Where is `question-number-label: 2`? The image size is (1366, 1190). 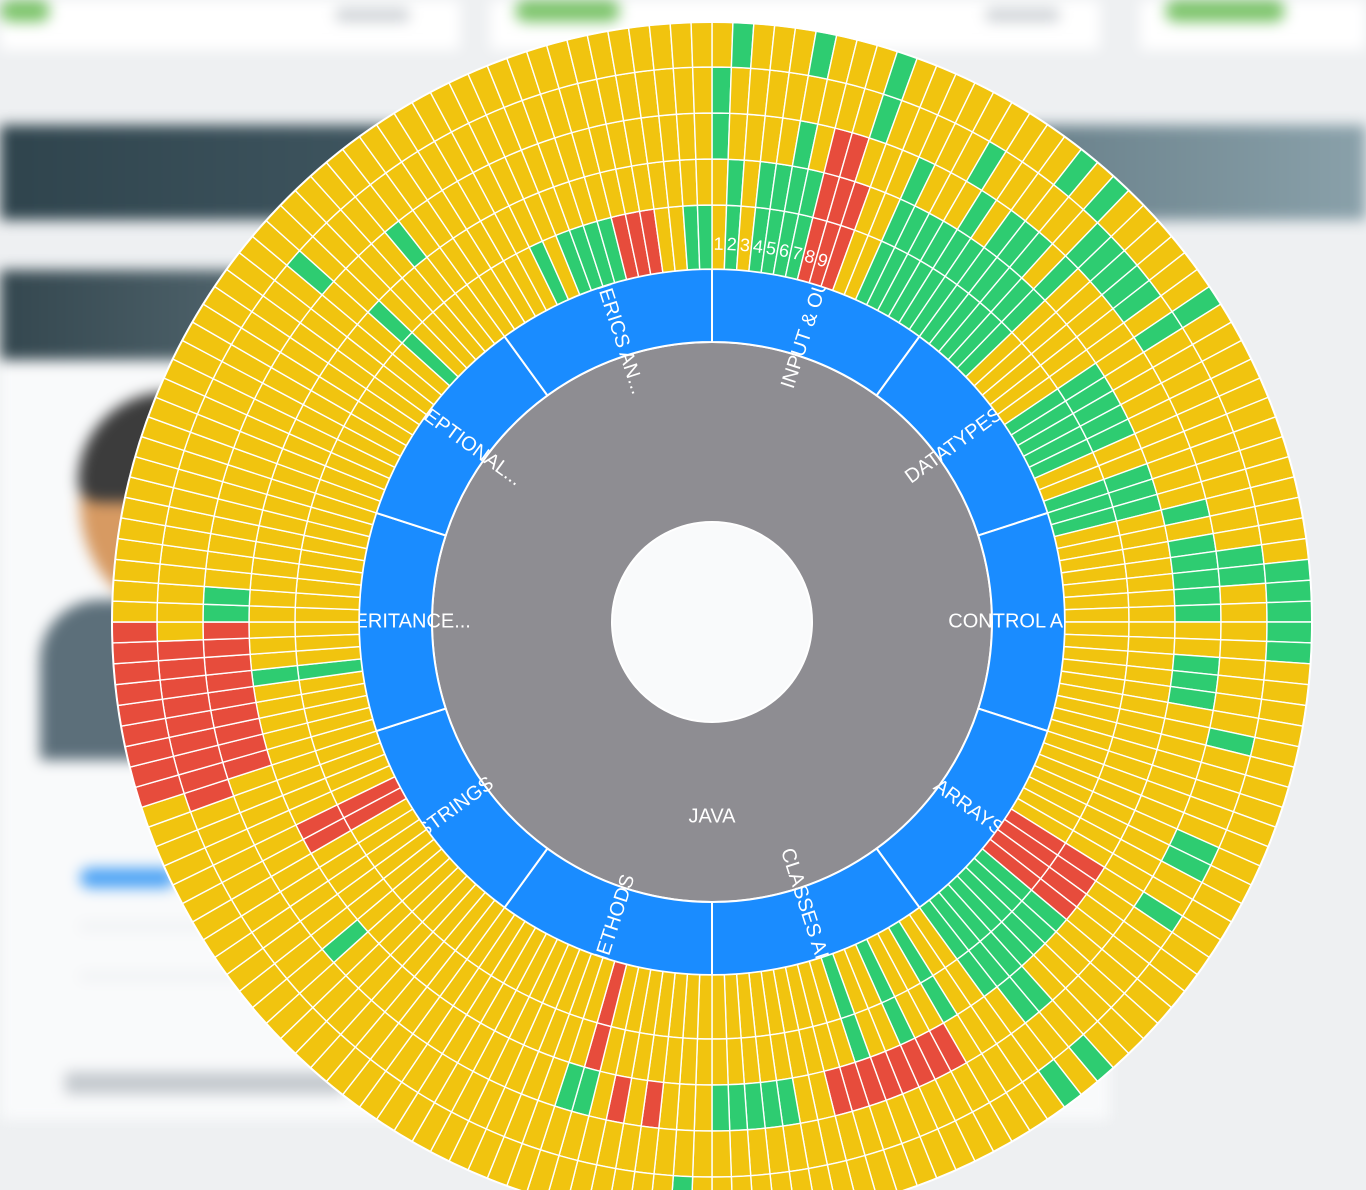 question-number-label: 2 is located at coordinates (731, 244).